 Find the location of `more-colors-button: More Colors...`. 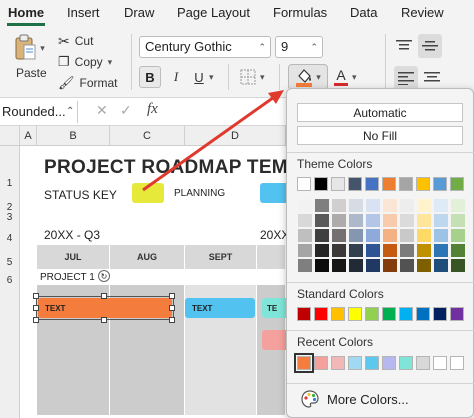

more-colors-button: More Colors... is located at coordinates (355, 399).